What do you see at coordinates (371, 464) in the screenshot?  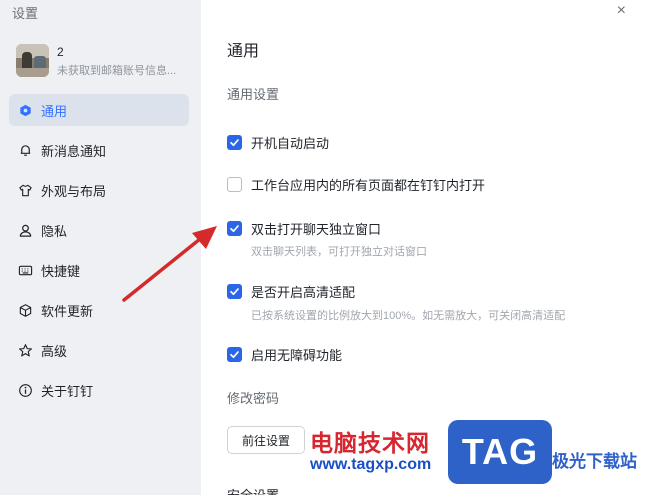 I see `watermark-url: www.tagxp.com` at bounding box center [371, 464].